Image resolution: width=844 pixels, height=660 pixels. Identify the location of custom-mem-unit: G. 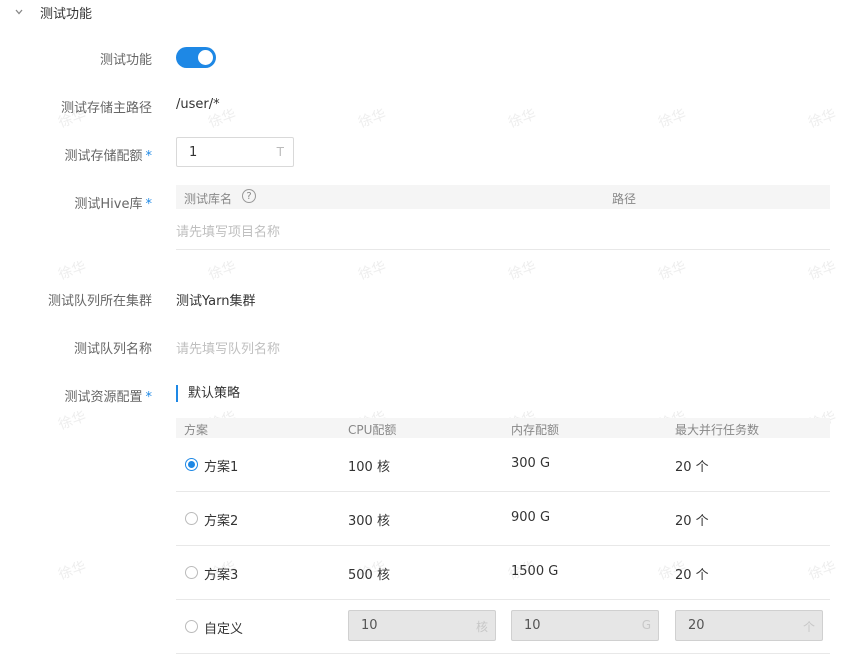
(646, 625).